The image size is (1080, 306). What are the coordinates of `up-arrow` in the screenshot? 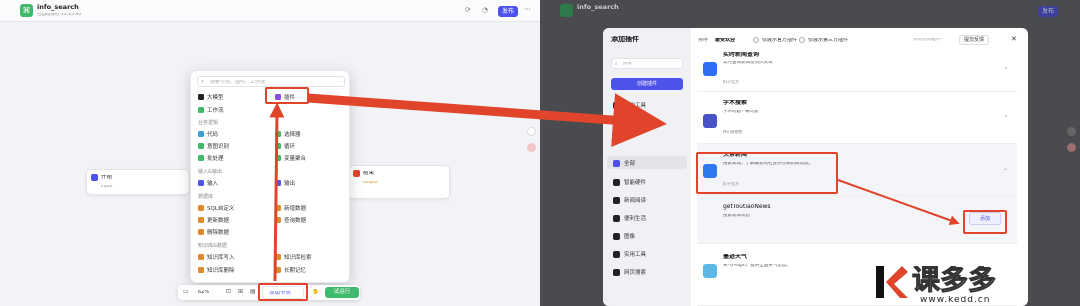 It's located at (277, 192).